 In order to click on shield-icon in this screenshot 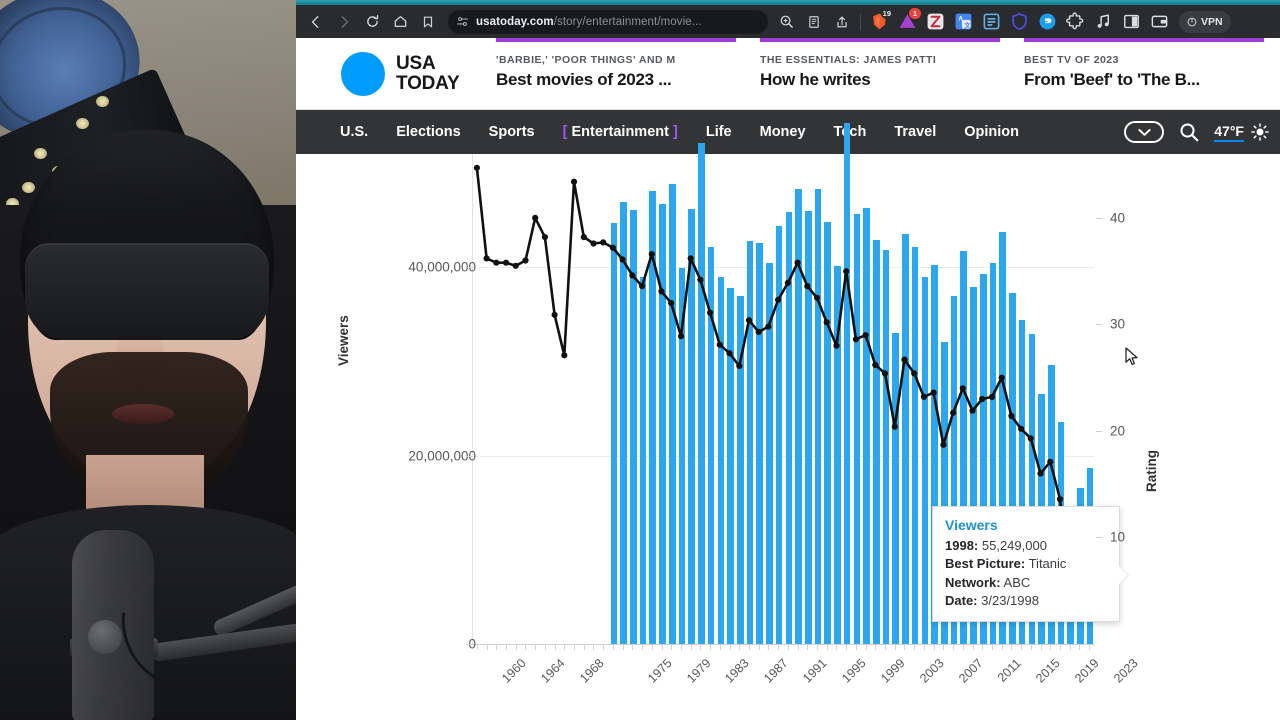, I will do `click(1019, 22)`.